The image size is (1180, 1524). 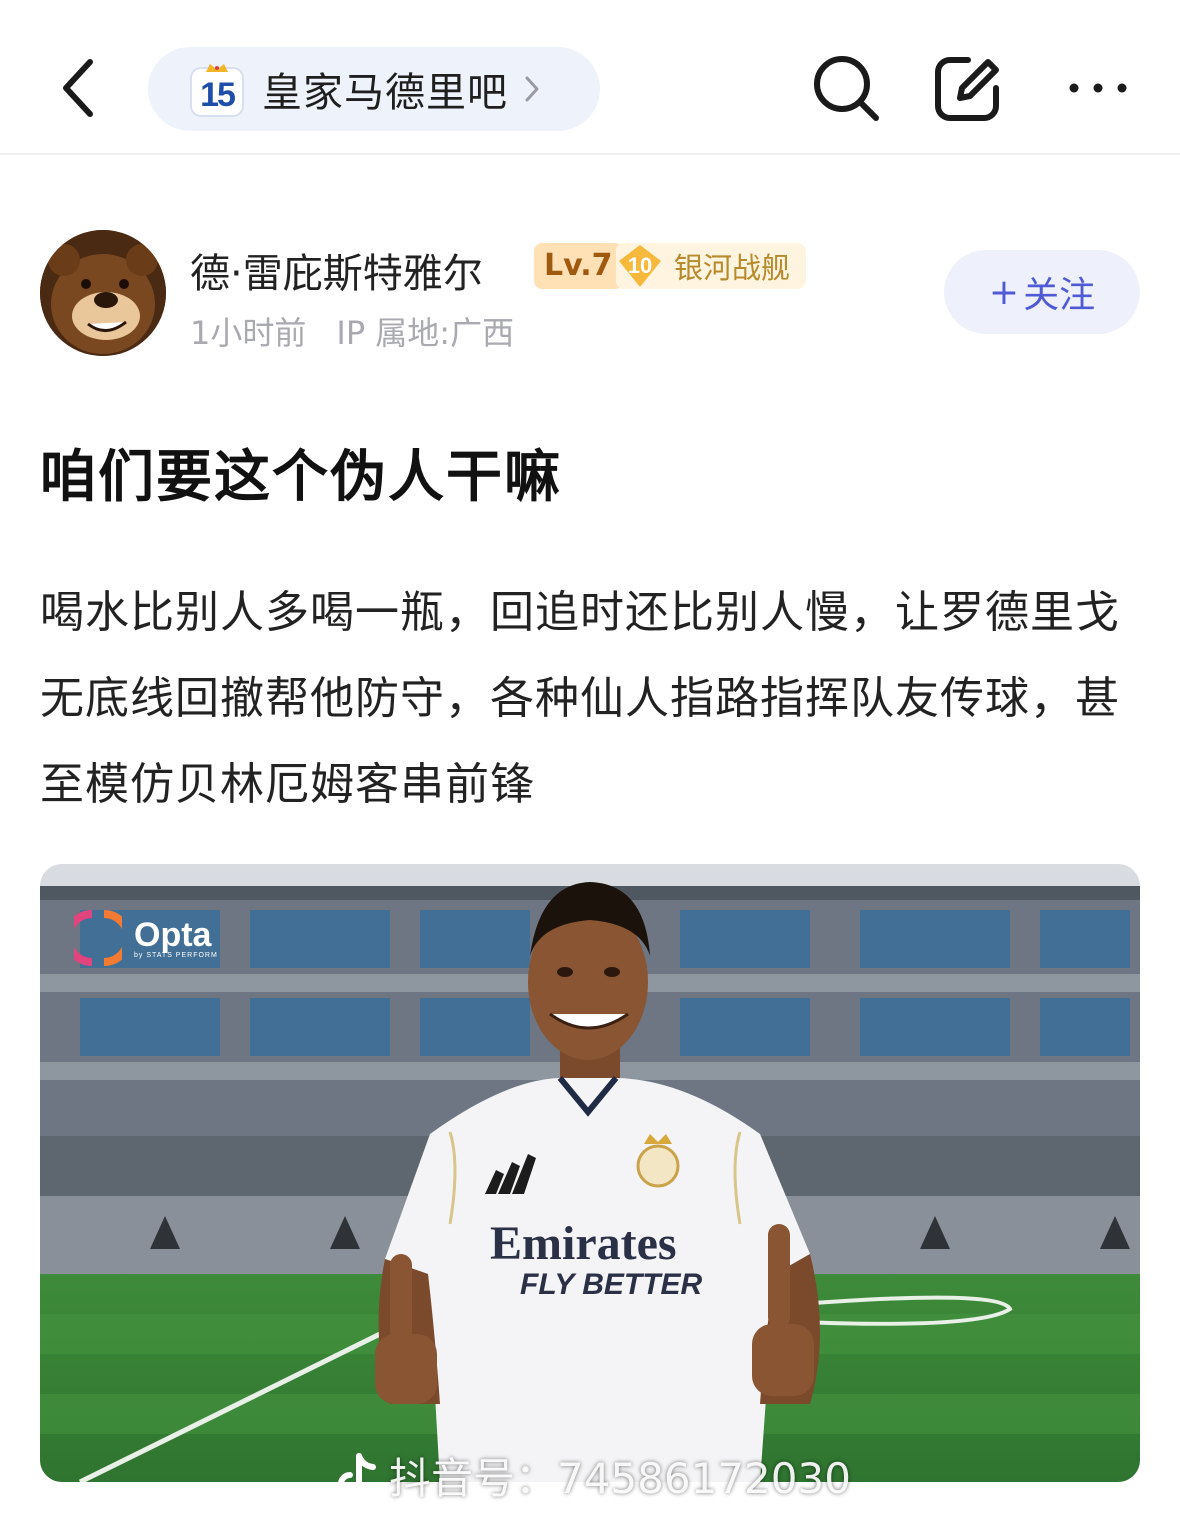 I want to click on opta-mark-icon, so click(x=98, y=938).